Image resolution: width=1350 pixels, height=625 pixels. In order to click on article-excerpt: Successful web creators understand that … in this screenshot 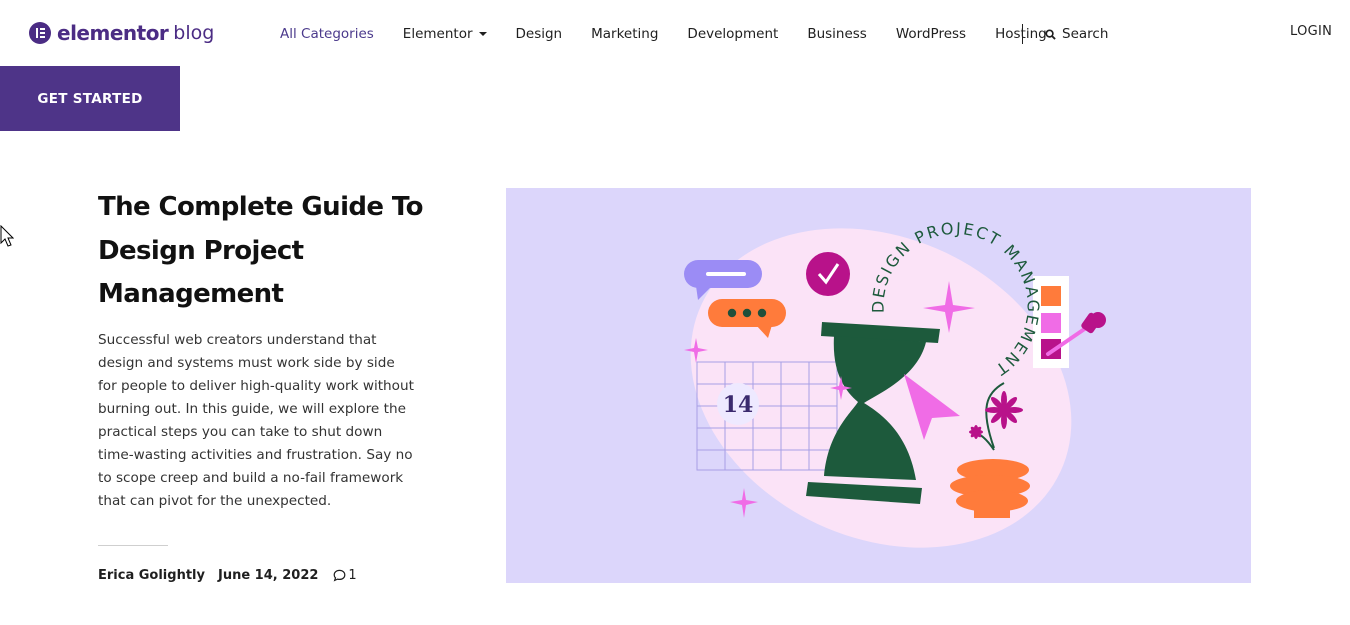, I will do `click(256, 420)`.